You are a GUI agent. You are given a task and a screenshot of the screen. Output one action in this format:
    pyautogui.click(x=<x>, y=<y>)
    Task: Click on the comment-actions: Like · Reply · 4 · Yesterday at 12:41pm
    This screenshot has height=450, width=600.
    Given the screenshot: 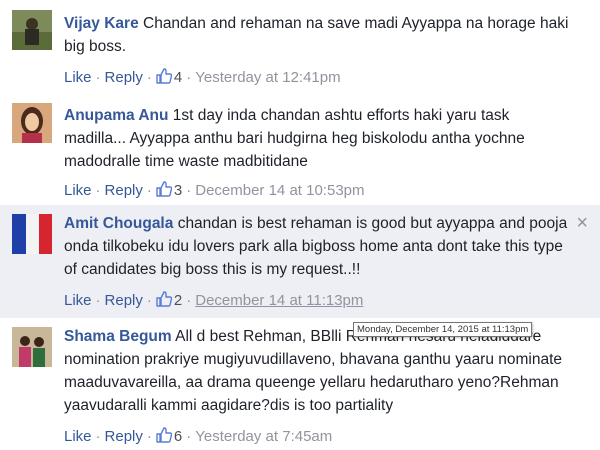 What is the action you would take?
    pyautogui.click(x=202, y=77)
    